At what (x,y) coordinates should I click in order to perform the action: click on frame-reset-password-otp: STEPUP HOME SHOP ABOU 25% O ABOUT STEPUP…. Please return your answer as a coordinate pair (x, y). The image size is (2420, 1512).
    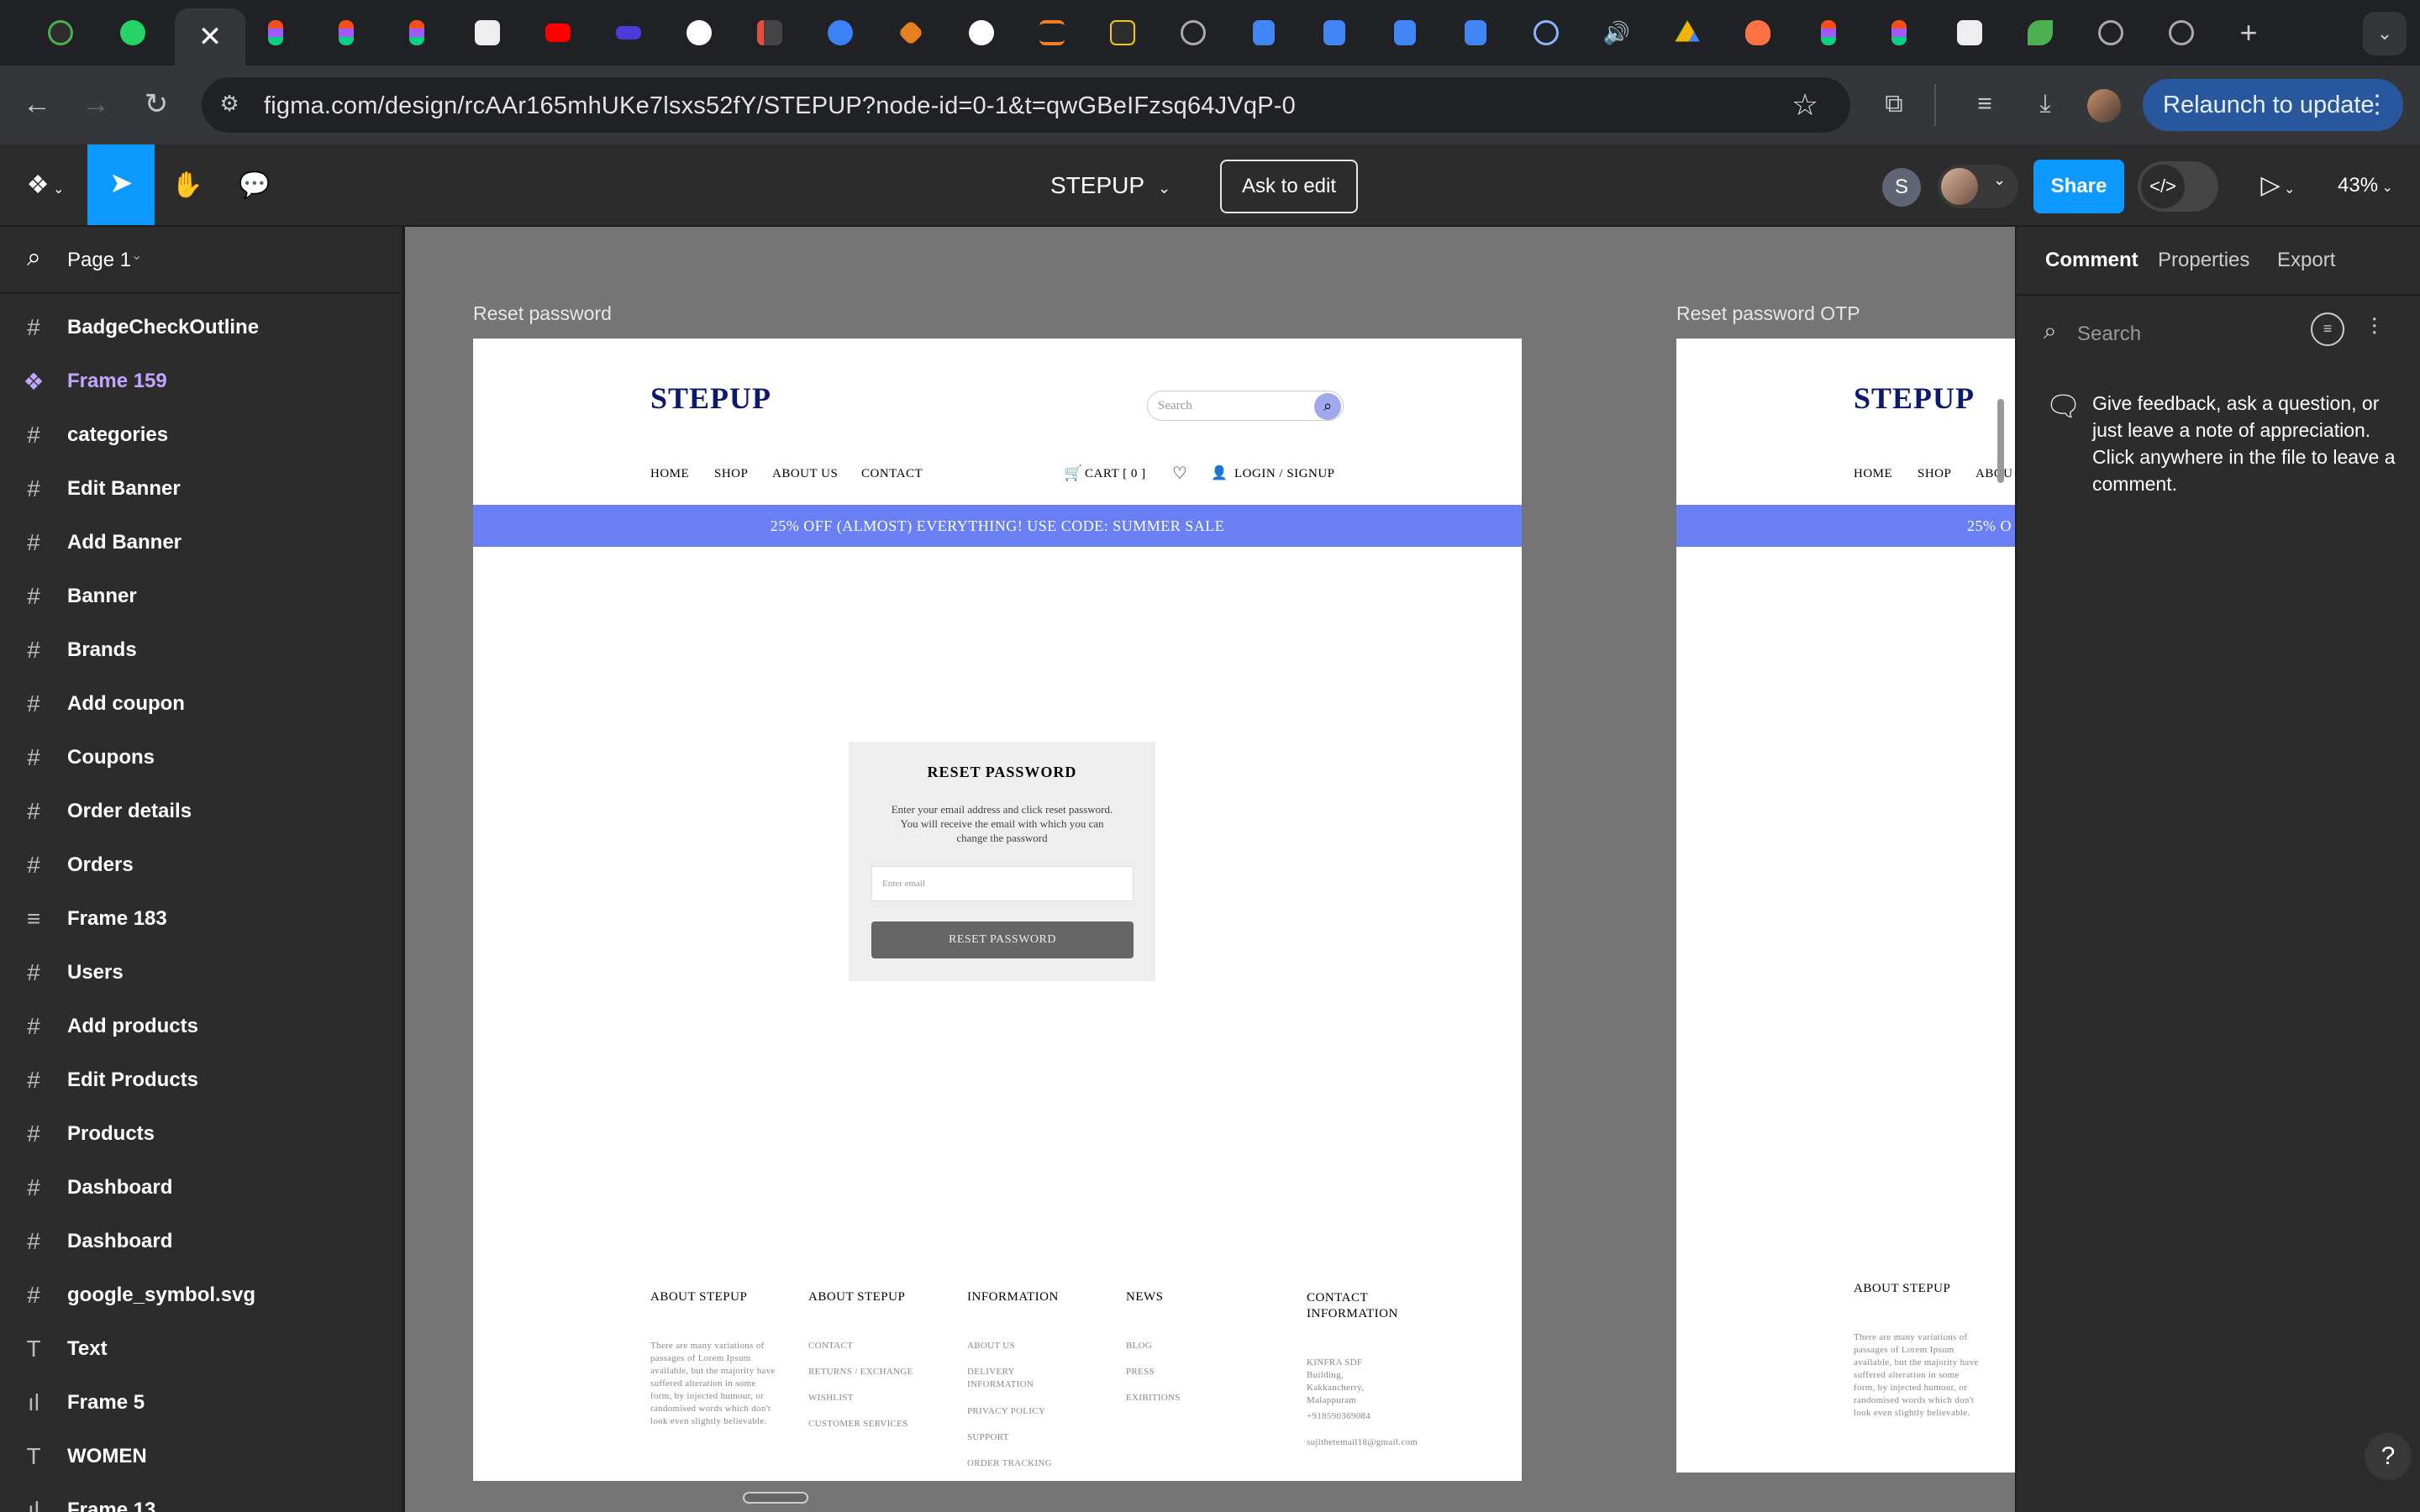
    Looking at the image, I should click on (1846, 906).